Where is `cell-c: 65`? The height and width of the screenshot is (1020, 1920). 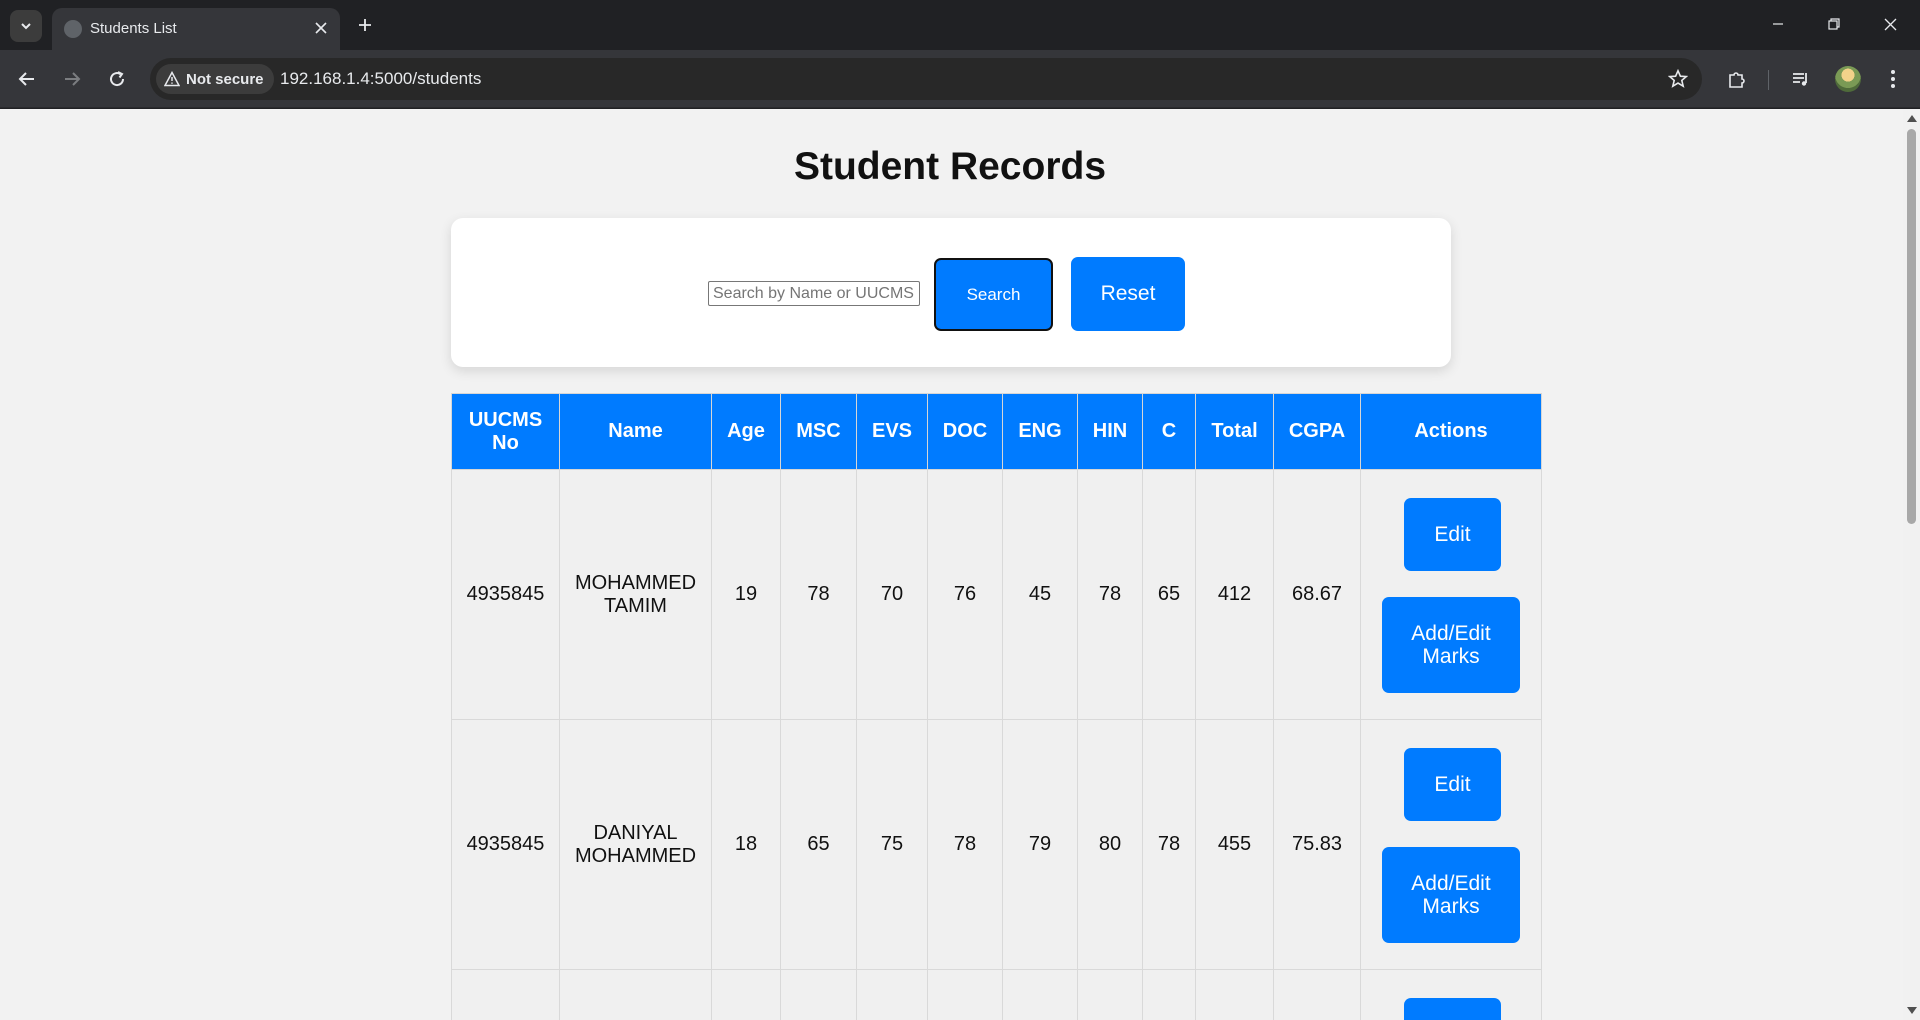 cell-c: 65 is located at coordinates (1169, 594).